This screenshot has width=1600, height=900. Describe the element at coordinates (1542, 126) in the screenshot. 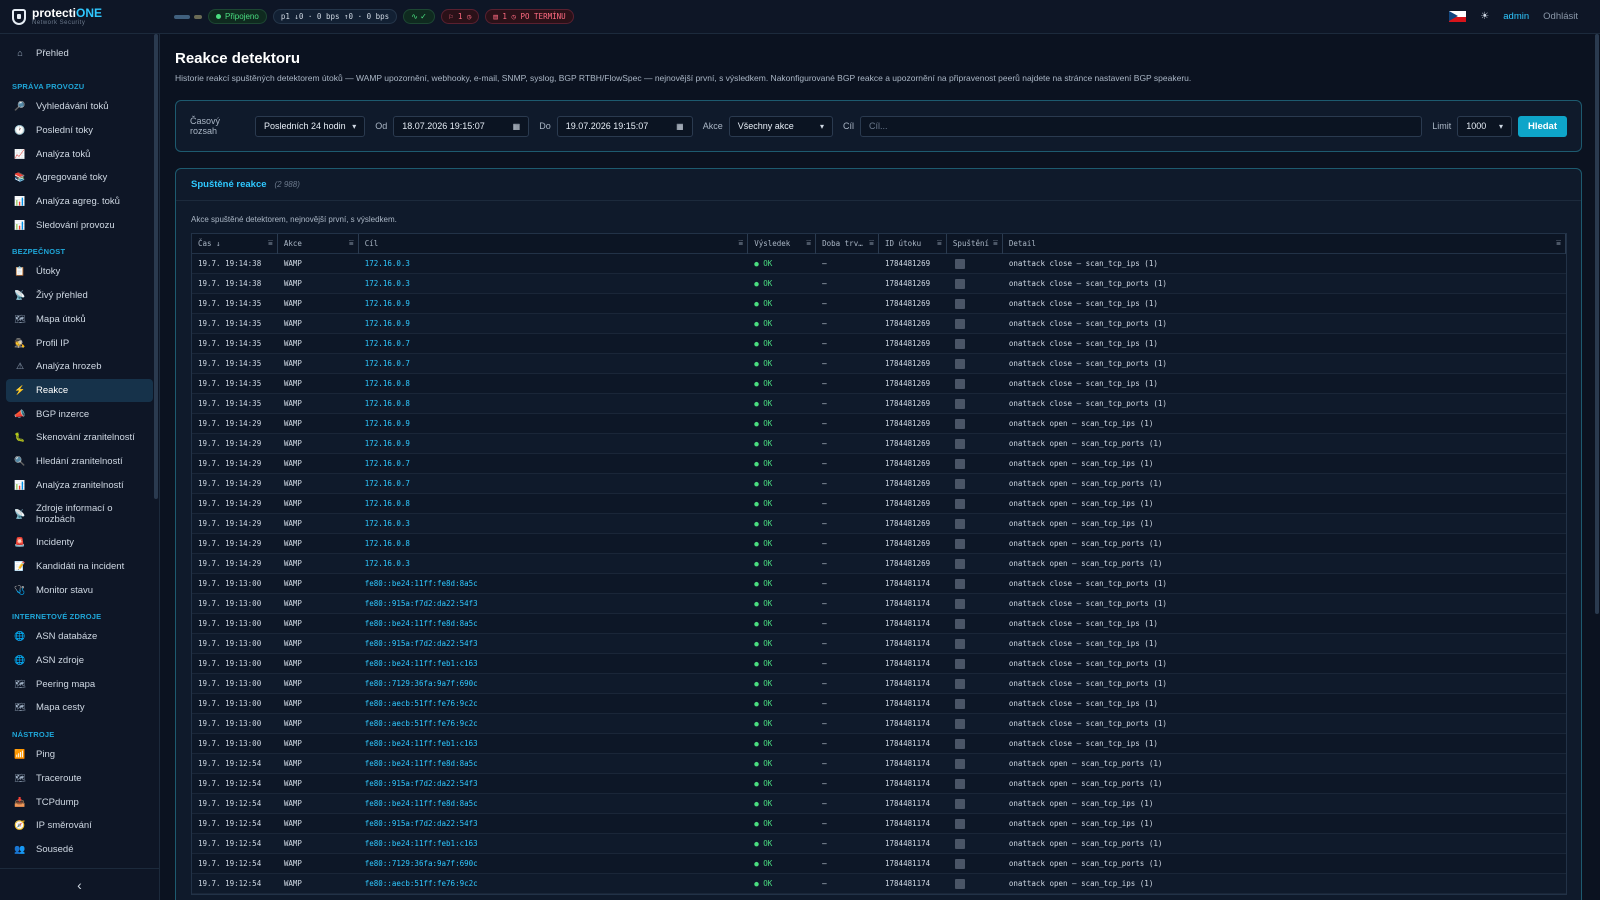

I see `search-button: Hledat` at that location.